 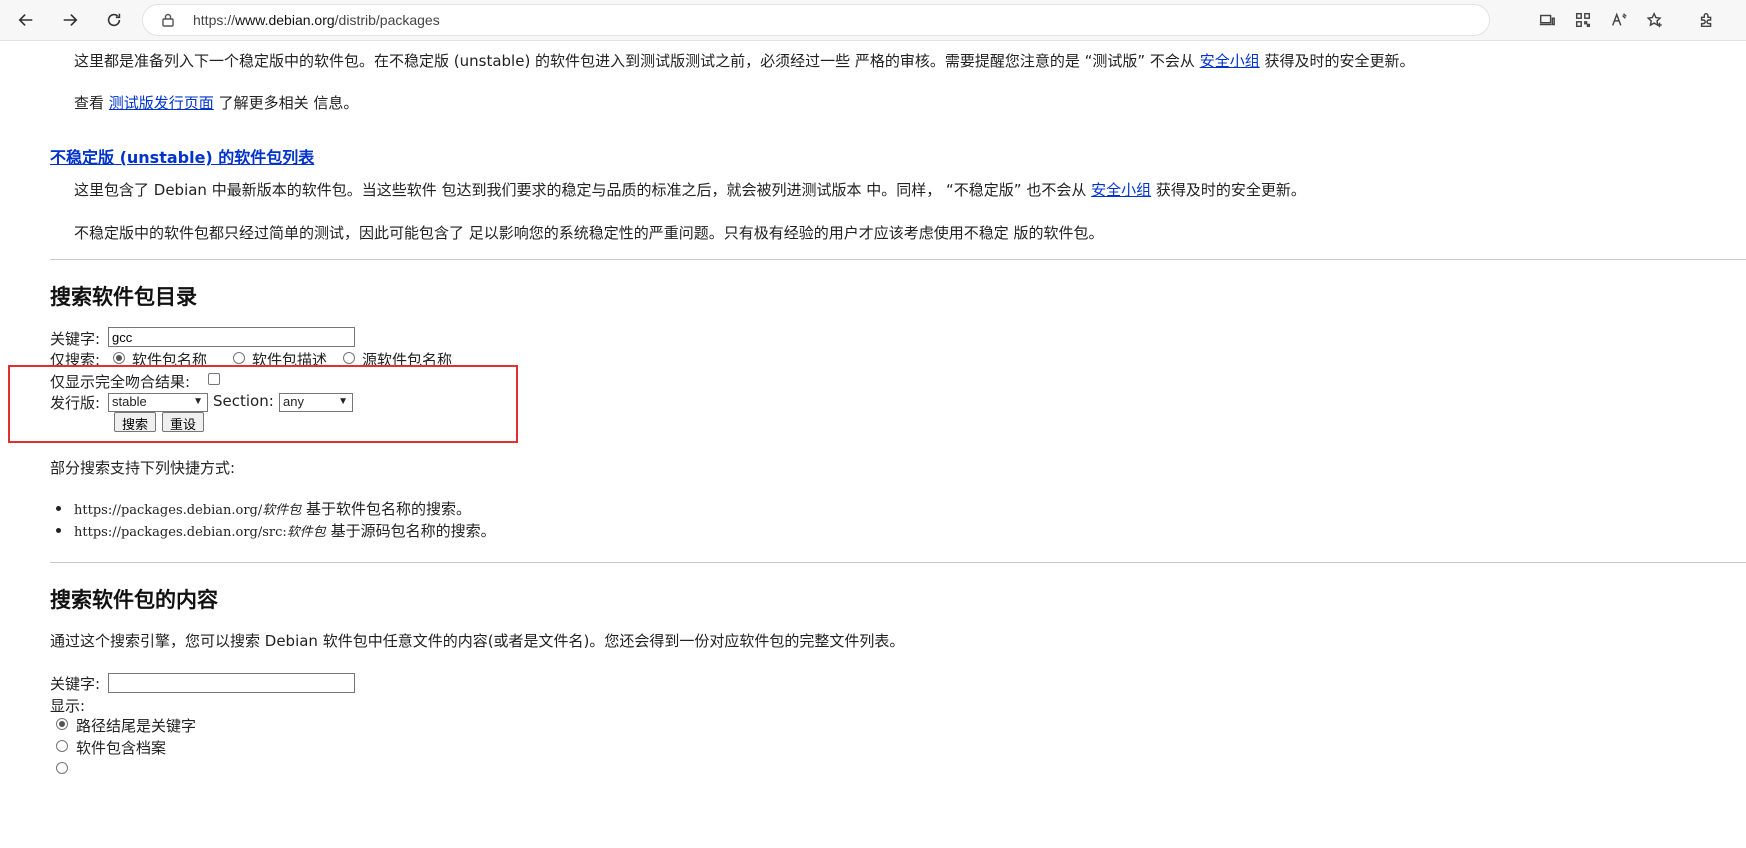 I want to click on testing-text-d: 了解更多相关 信息。, so click(x=286, y=103).